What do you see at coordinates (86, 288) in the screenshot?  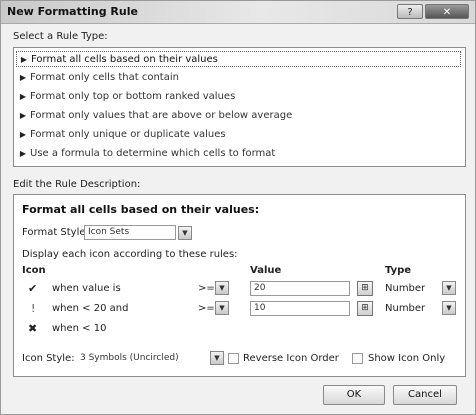 I see `row1-condition: when value is` at bounding box center [86, 288].